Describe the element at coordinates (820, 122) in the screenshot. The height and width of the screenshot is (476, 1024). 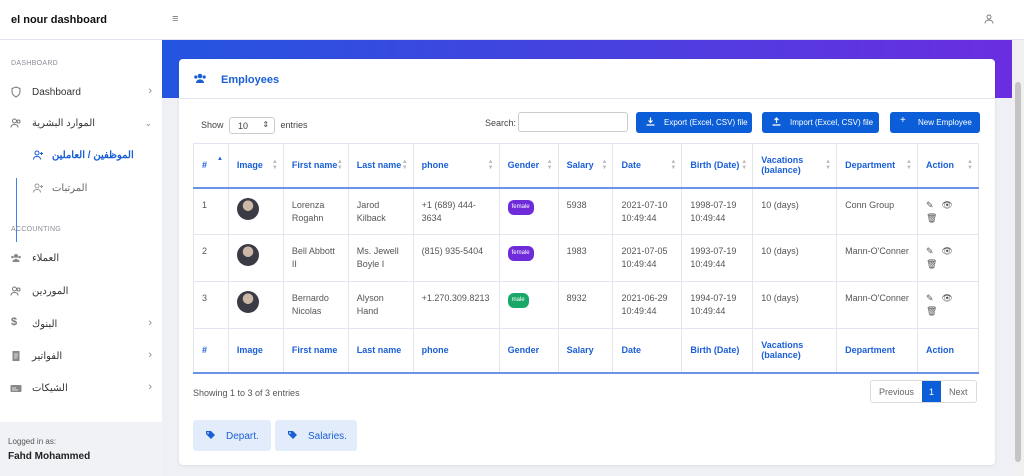
I see `import-button: Import (Excel, CSV) file` at that location.